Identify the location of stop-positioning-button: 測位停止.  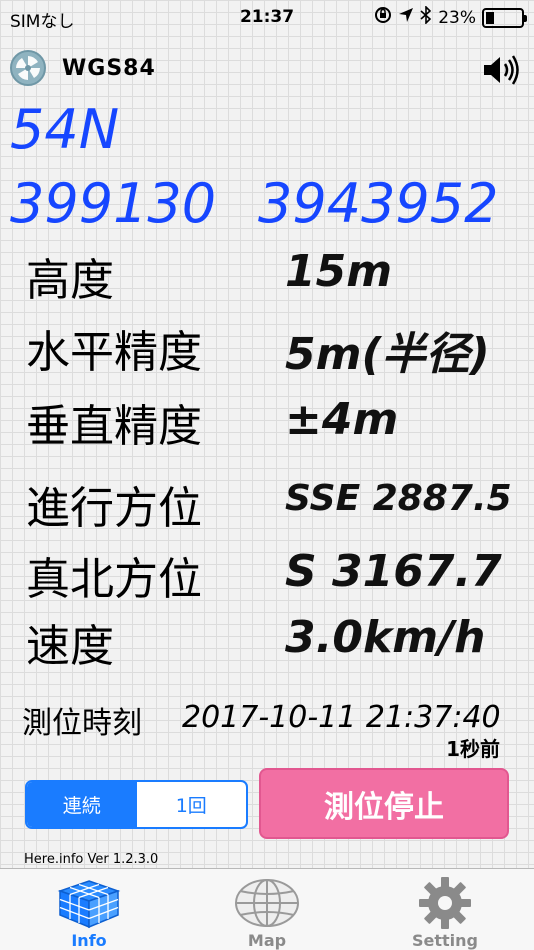
(384, 803).